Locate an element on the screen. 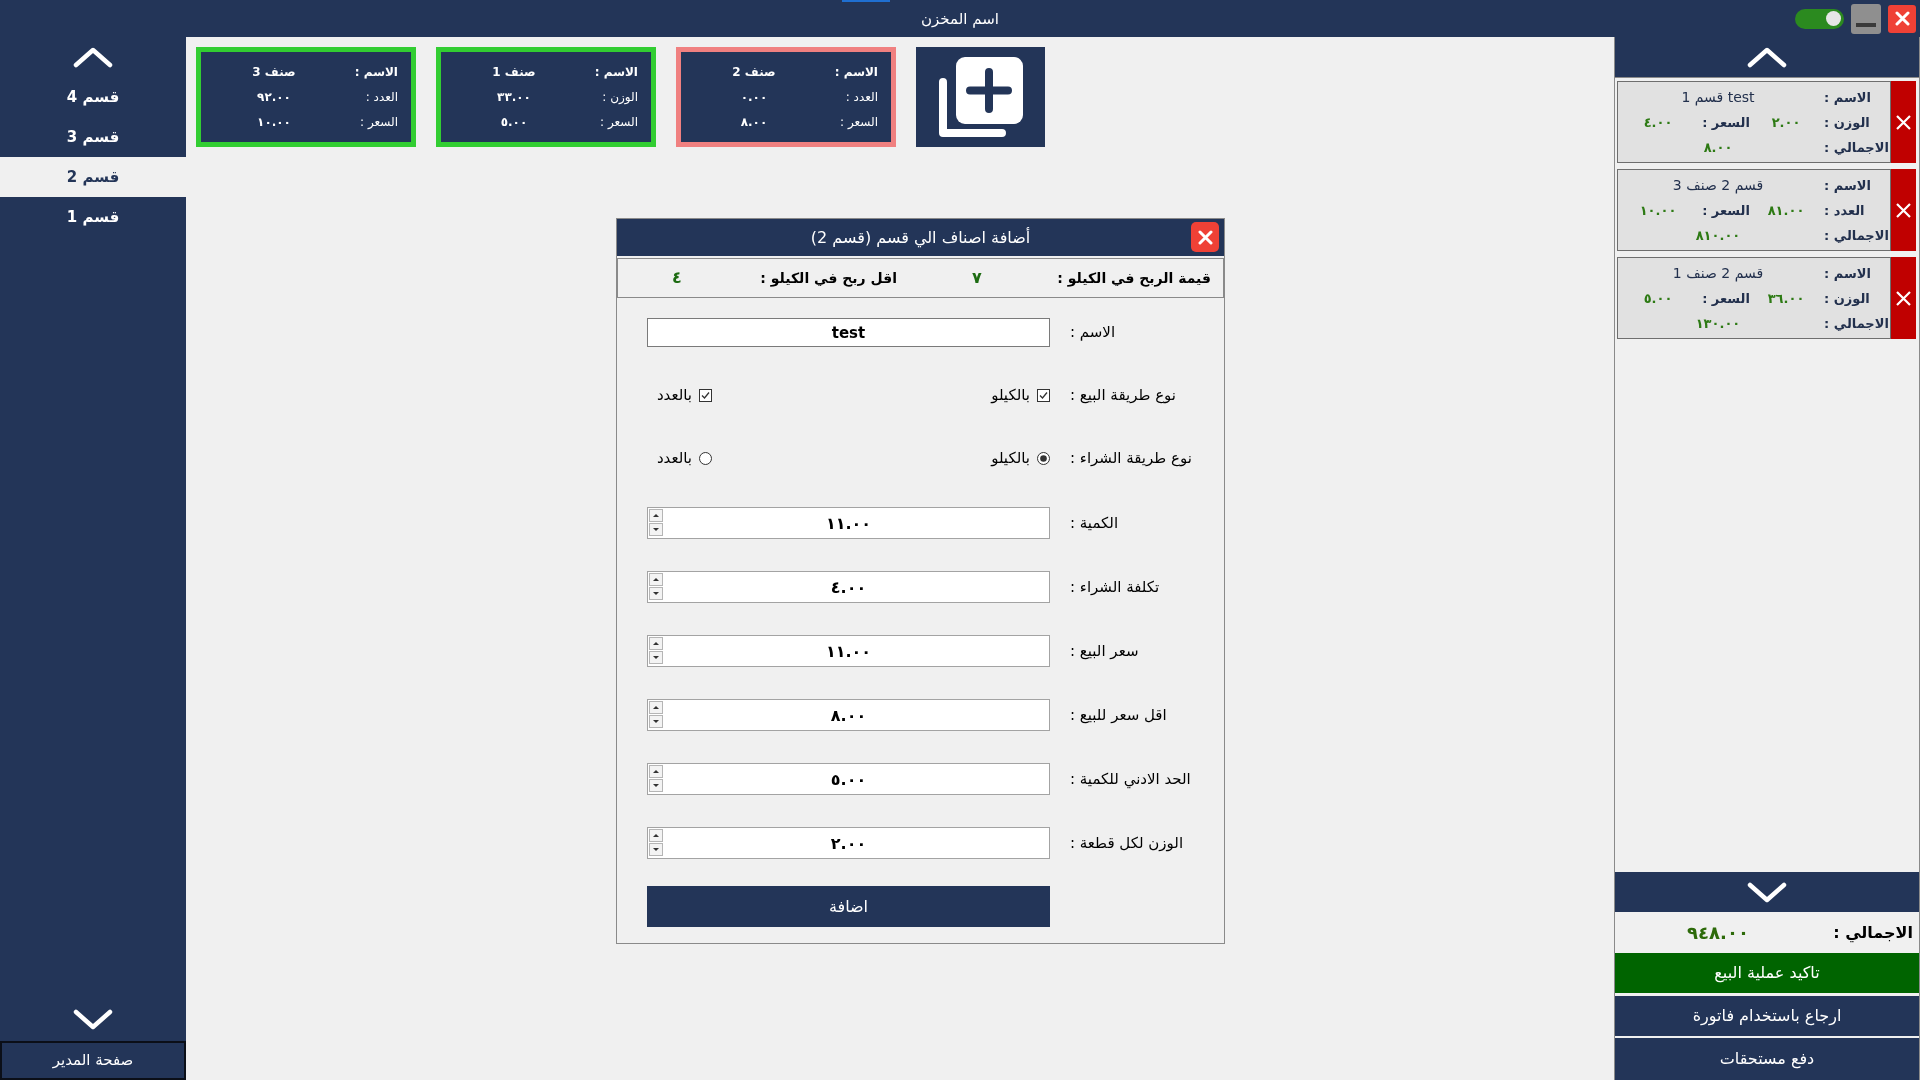 The width and height of the screenshot is (1920, 1080). cart-value: ٣٦.٠٠ is located at coordinates (1786, 298).